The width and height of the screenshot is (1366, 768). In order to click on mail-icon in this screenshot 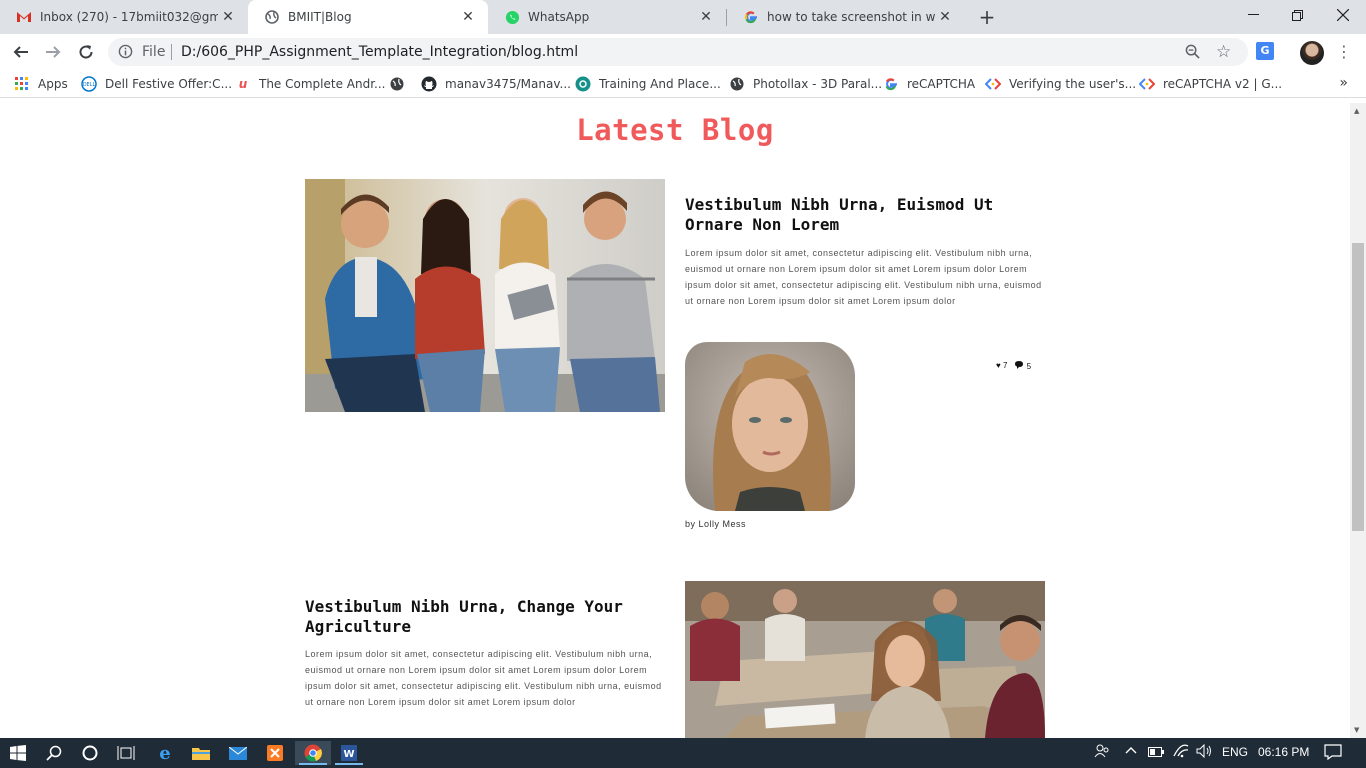, I will do `click(238, 753)`.